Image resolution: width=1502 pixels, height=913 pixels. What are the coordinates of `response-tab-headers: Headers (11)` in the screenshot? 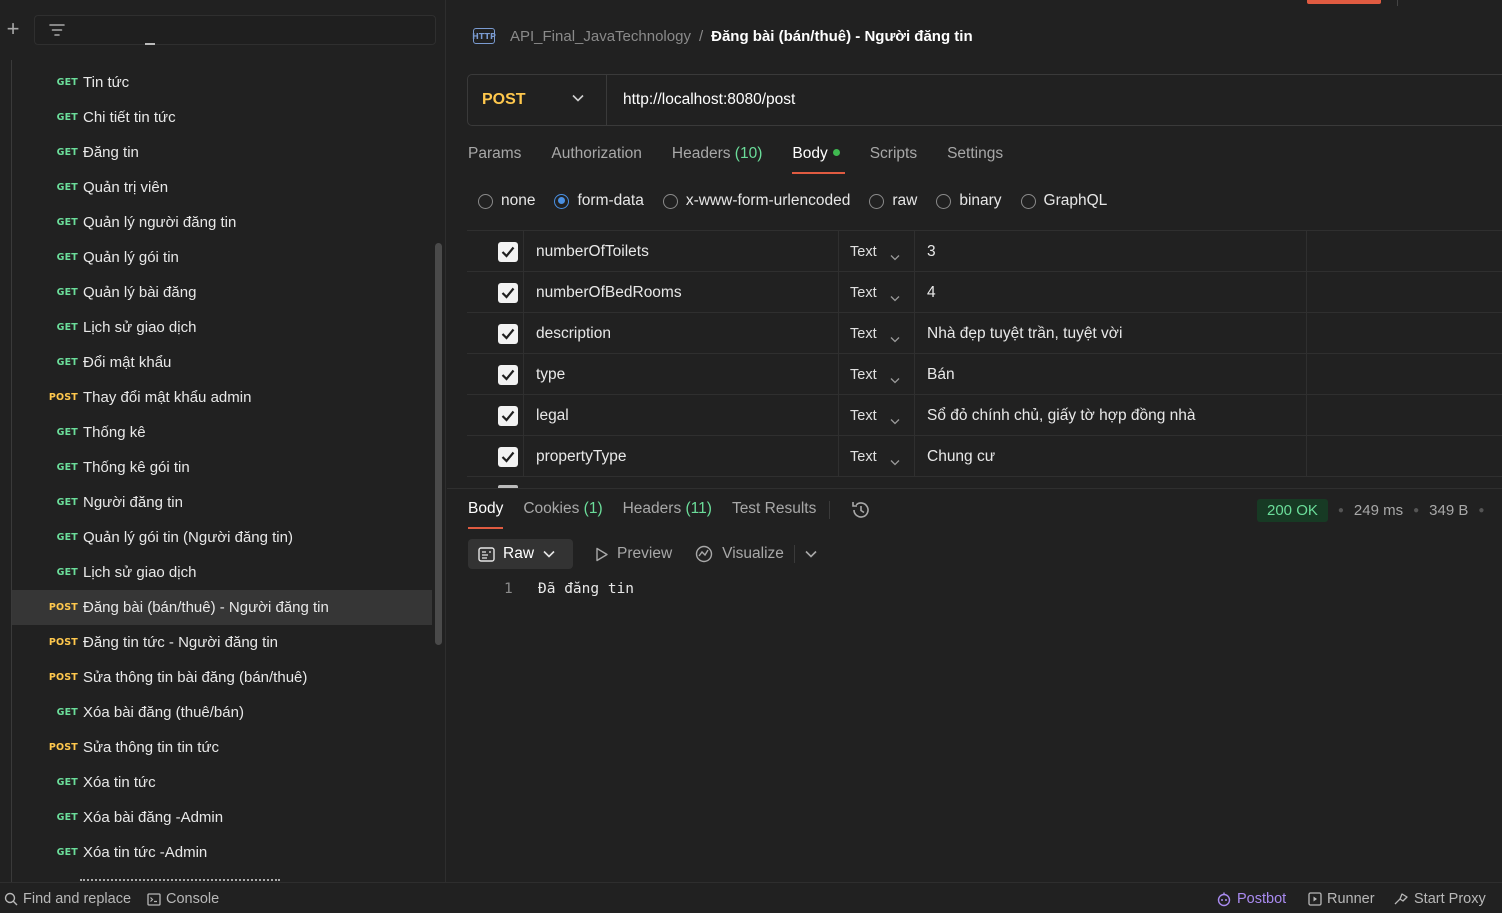 It's located at (667, 515).